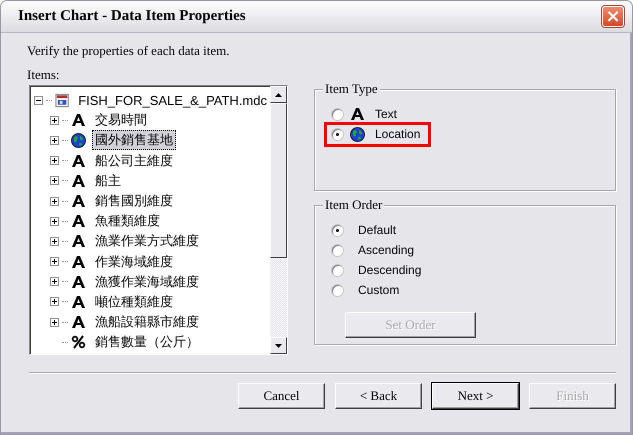  What do you see at coordinates (147, 282) in the screenshot?
I see `tree-item: 漁獲作業海域維度` at bounding box center [147, 282].